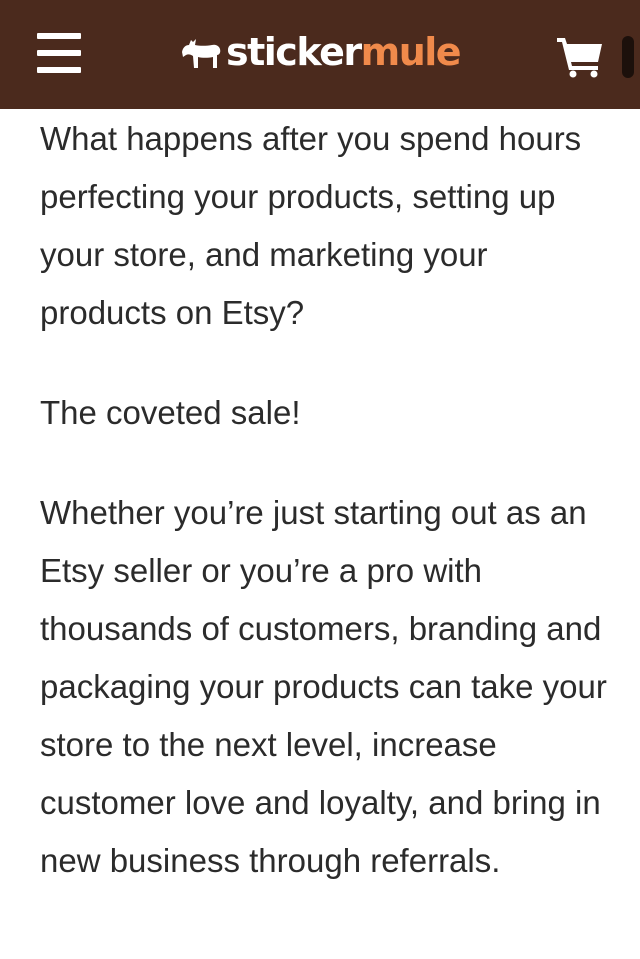 Image resolution: width=640 pixels, height=959 pixels. I want to click on logo-wordmark: stickermule, so click(344, 52).